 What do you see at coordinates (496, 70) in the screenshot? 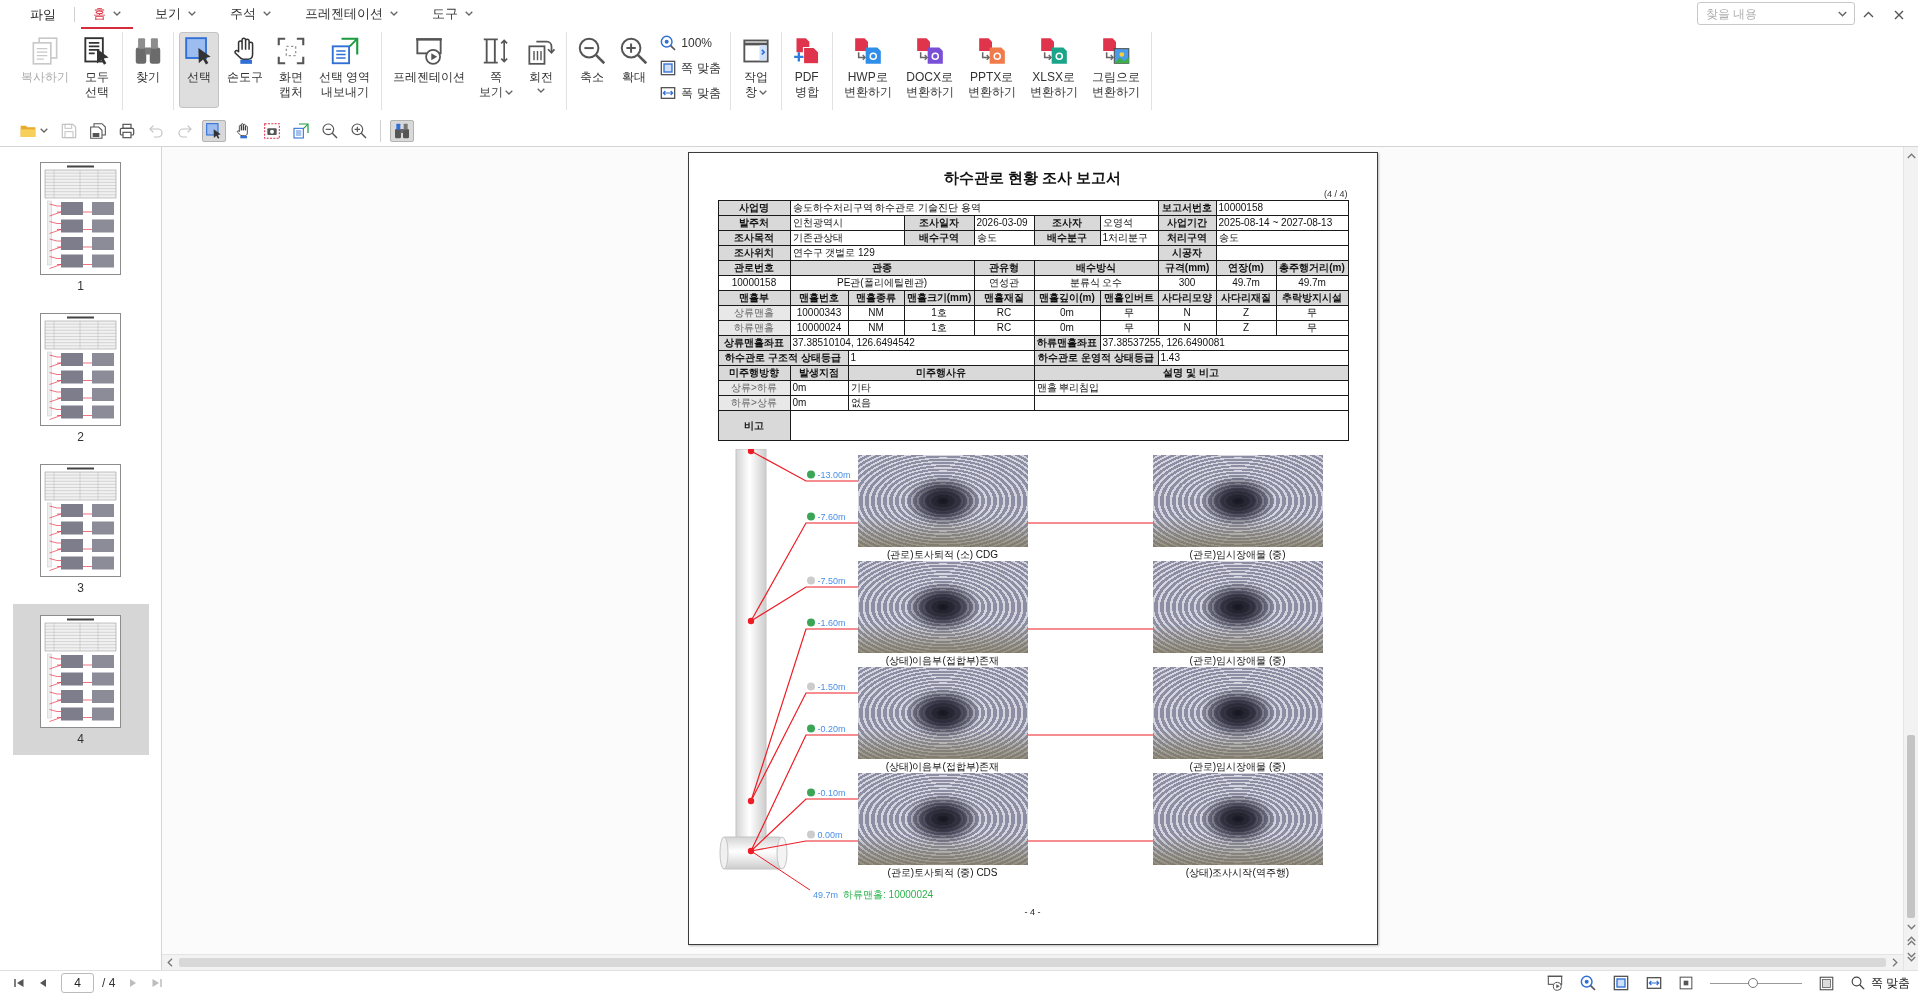
I see `page-view-button: 쪽 보기` at bounding box center [496, 70].